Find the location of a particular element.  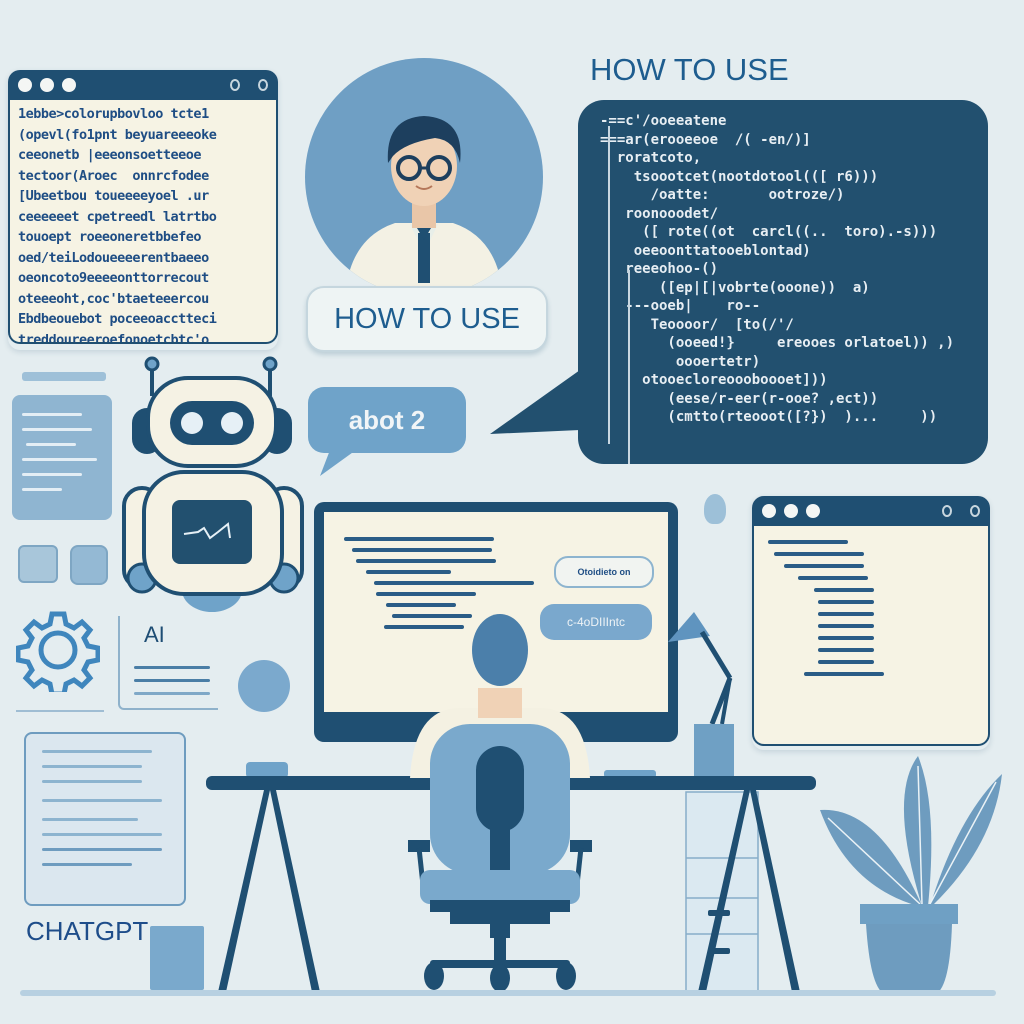

trash-bin is located at coordinates (177, 958).